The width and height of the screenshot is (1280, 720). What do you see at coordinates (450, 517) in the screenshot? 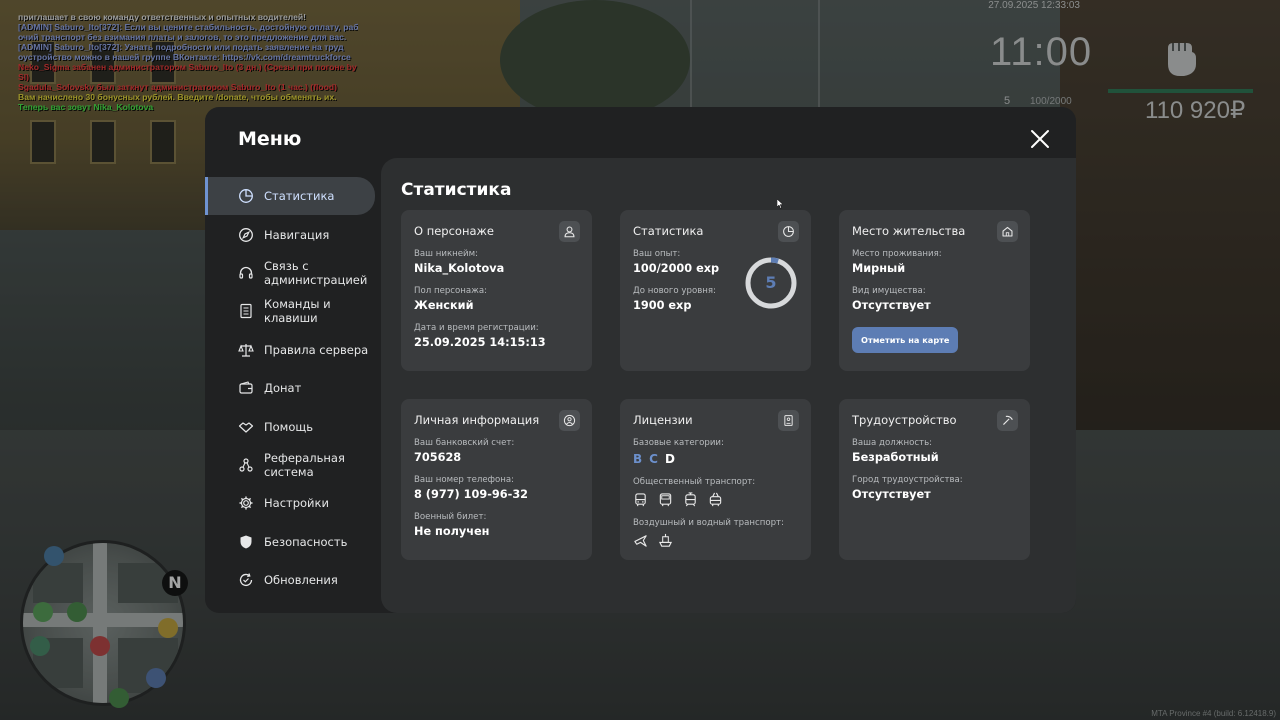
I see `military-label: Военный билет:` at bounding box center [450, 517].